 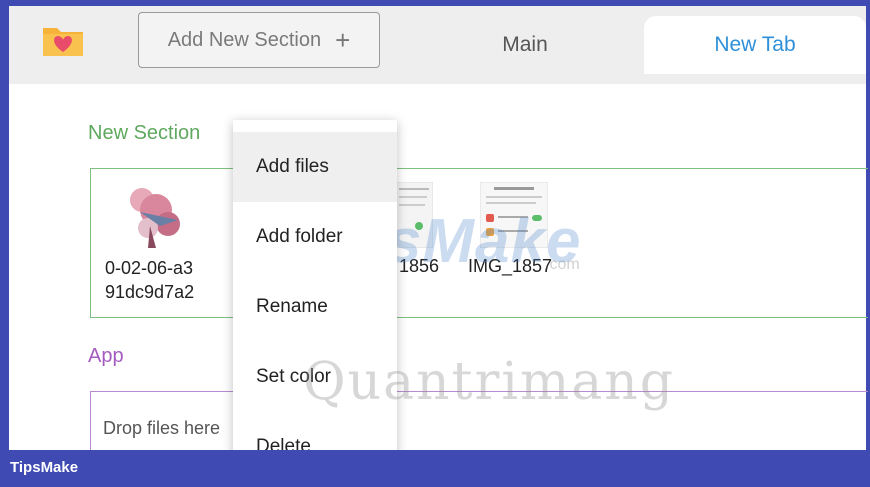 What do you see at coordinates (315, 237) in the screenshot?
I see `menu-item-add-folder: Add folder` at bounding box center [315, 237].